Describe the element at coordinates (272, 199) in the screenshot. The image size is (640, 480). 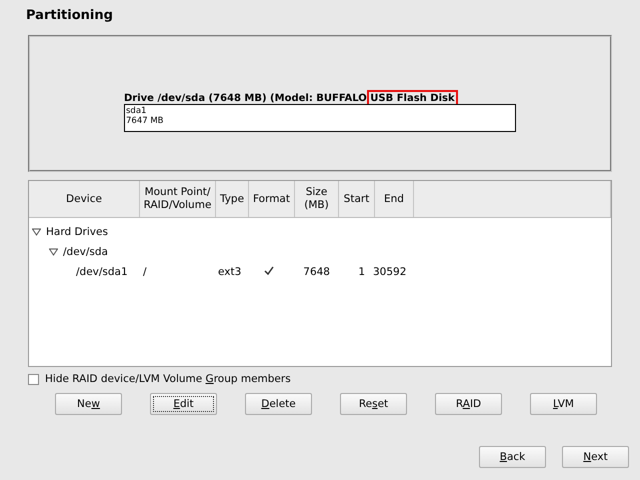
I see `column-header: Format` at that location.